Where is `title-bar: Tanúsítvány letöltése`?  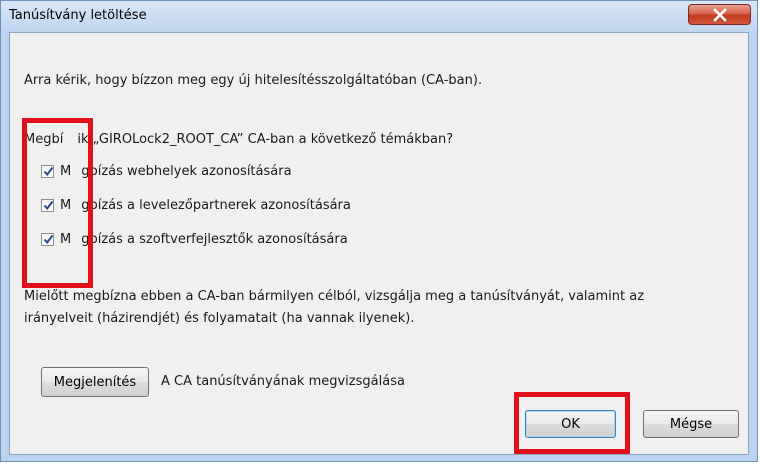 title-bar: Tanúsítvány letöltése is located at coordinates (379, 16).